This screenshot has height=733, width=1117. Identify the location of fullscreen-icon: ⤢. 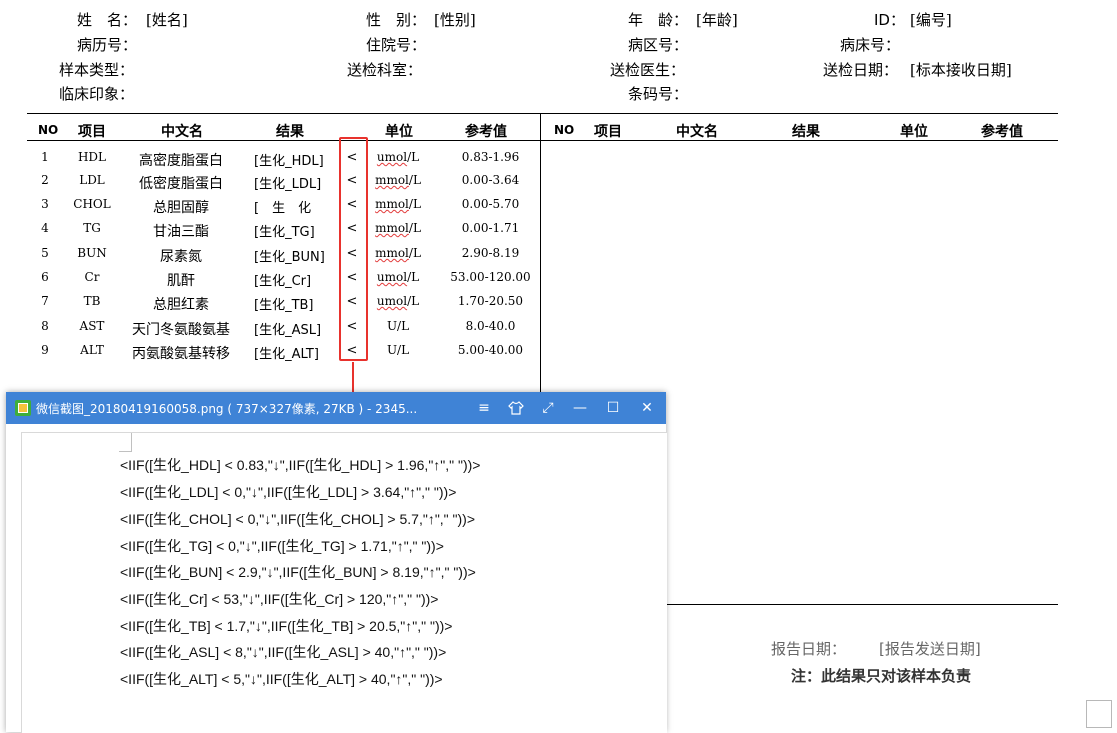
(548, 408).